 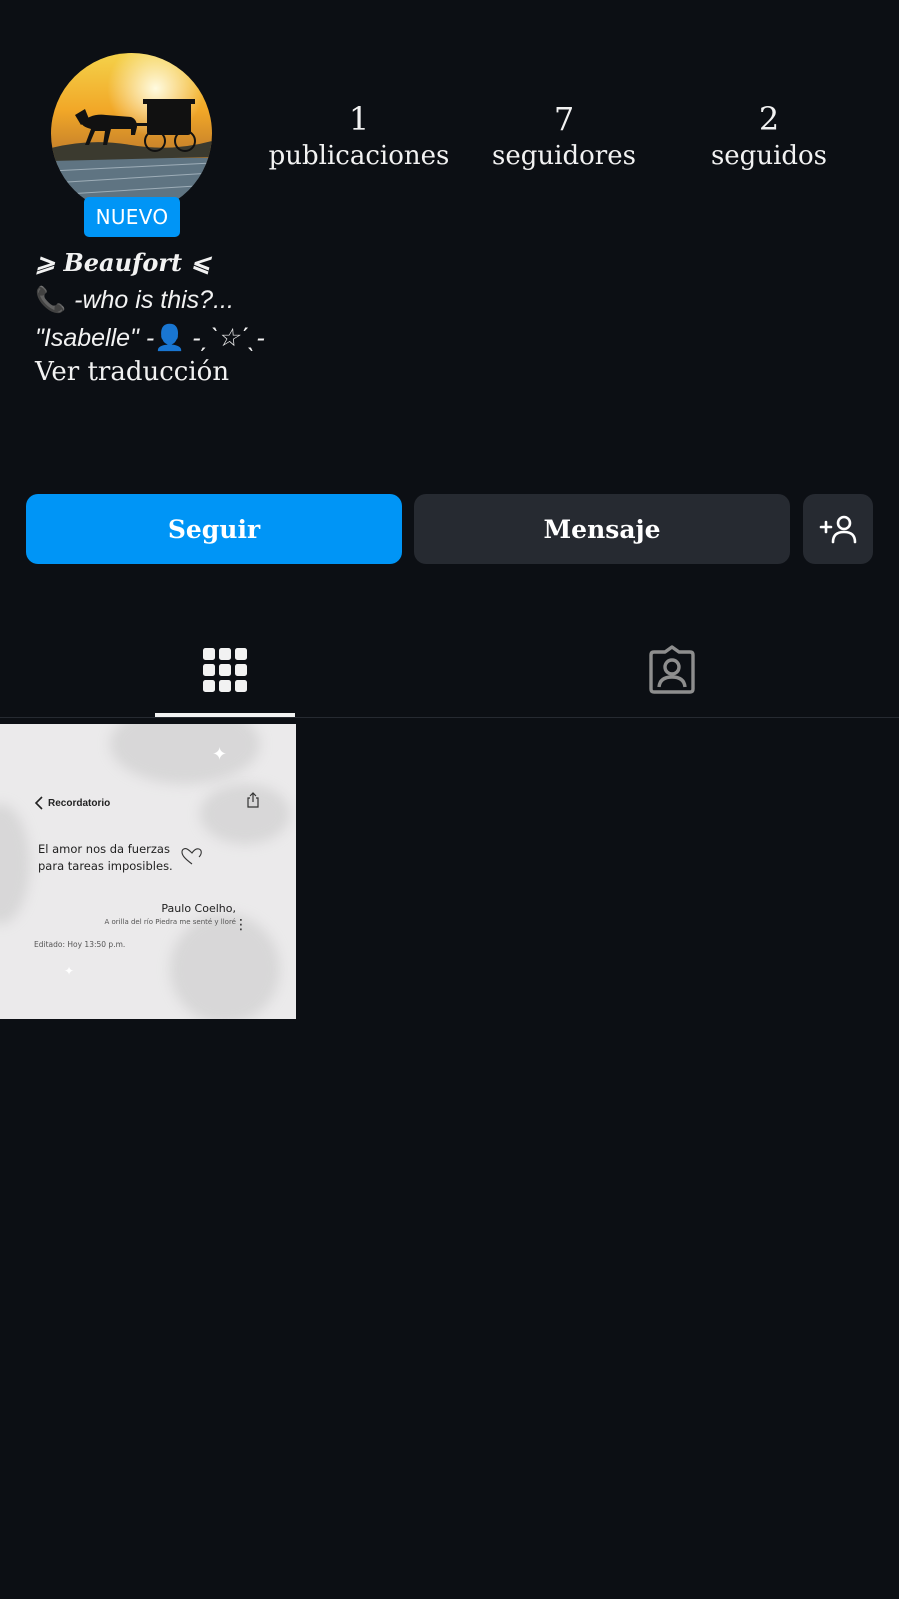 I want to click on add-person-icon, so click(x=838, y=529).